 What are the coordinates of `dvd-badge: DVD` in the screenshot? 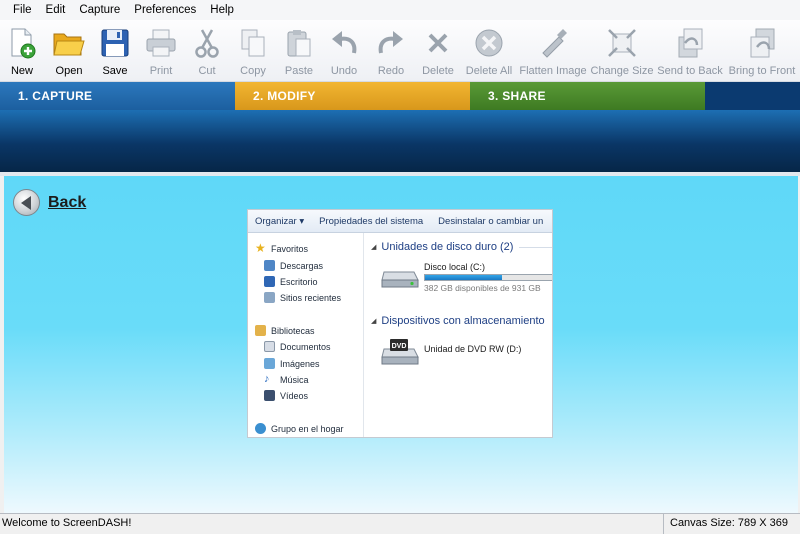 It's located at (399, 346).